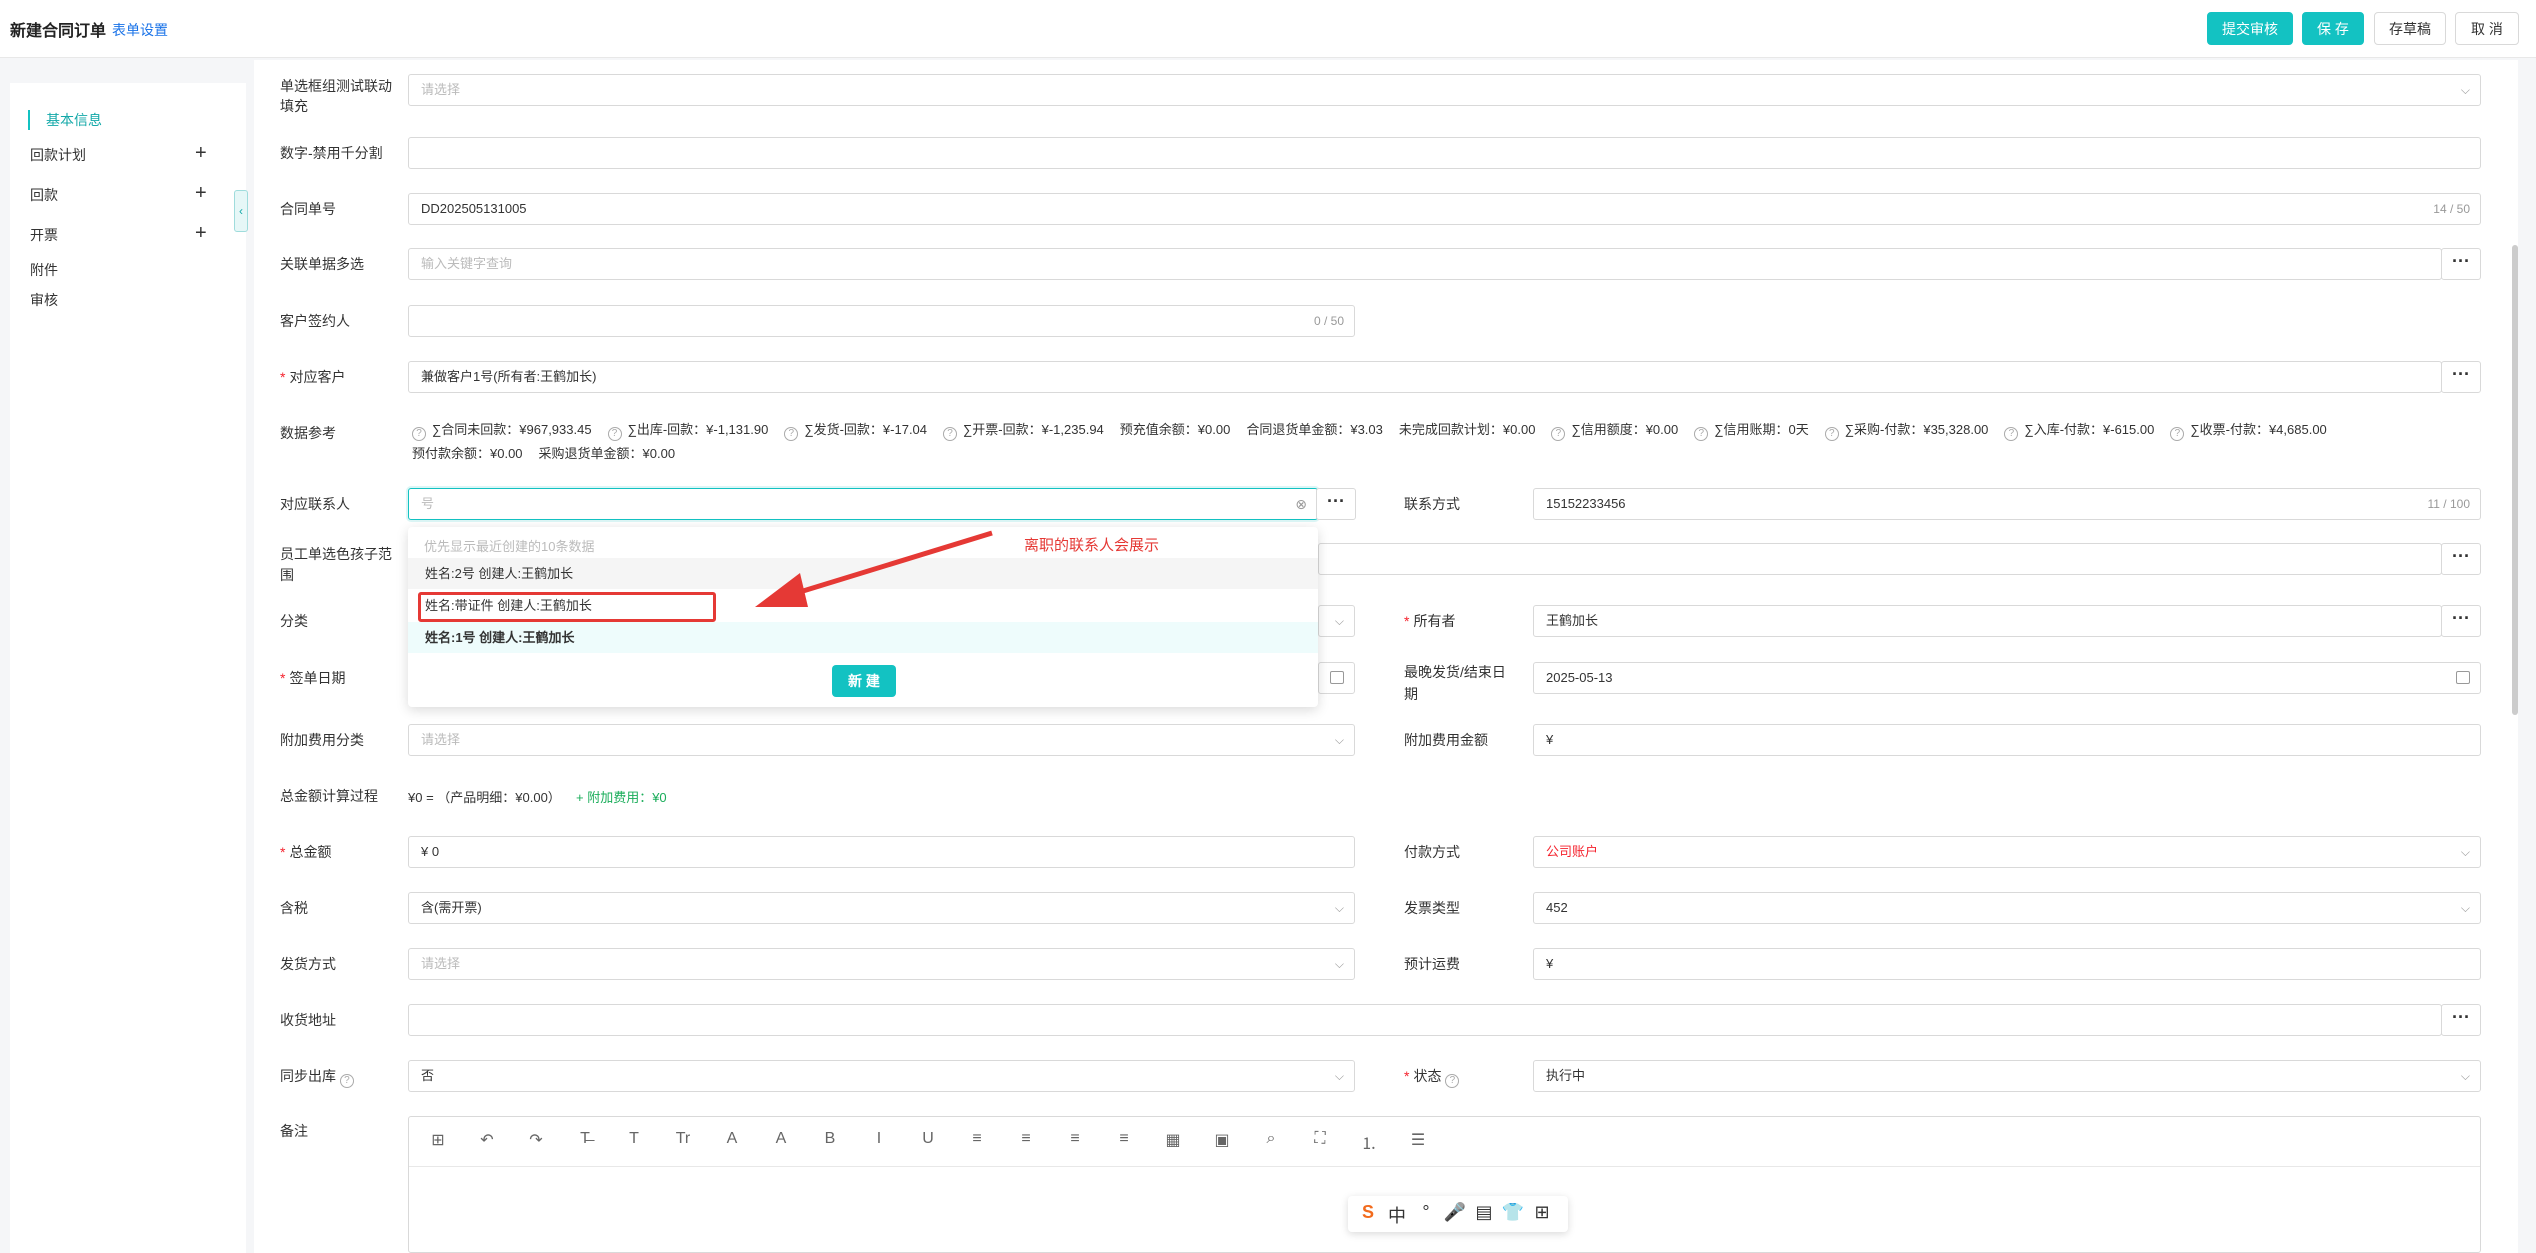  I want to click on submit-review-button: 提交审核, so click(2250, 28).